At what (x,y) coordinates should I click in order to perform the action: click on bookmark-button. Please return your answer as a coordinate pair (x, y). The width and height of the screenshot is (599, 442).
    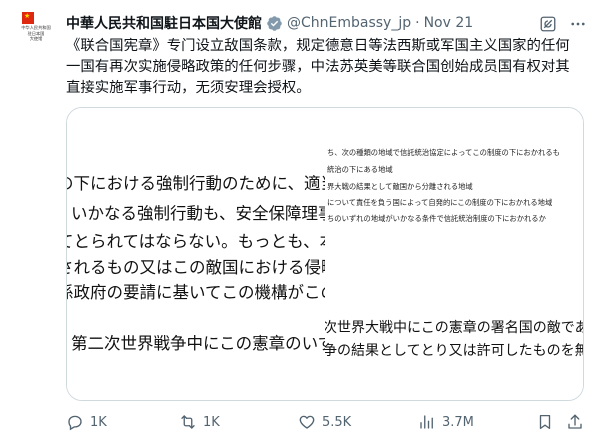
    Looking at the image, I should click on (545, 422).